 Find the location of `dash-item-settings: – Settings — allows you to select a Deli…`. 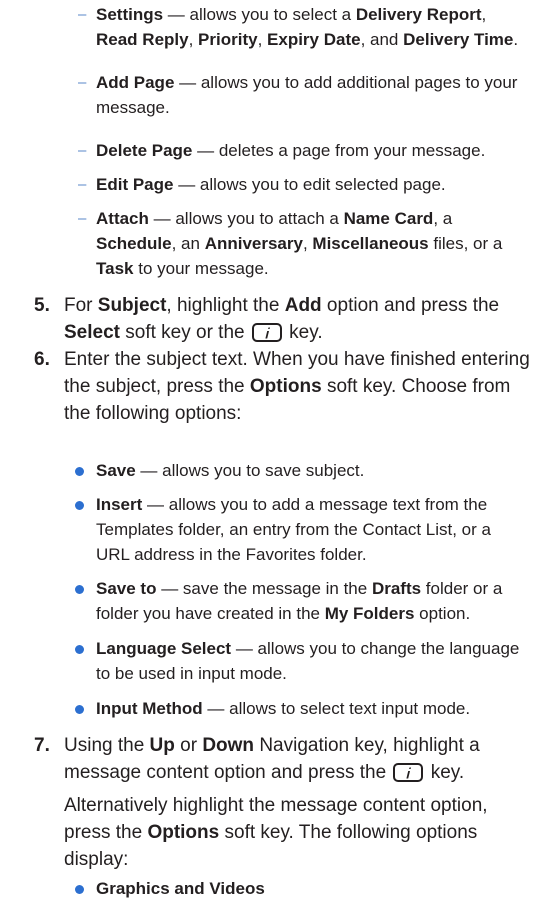

dash-item-settings: – Settings — allows you to select a Deli… is located at coordinates (303, 27).